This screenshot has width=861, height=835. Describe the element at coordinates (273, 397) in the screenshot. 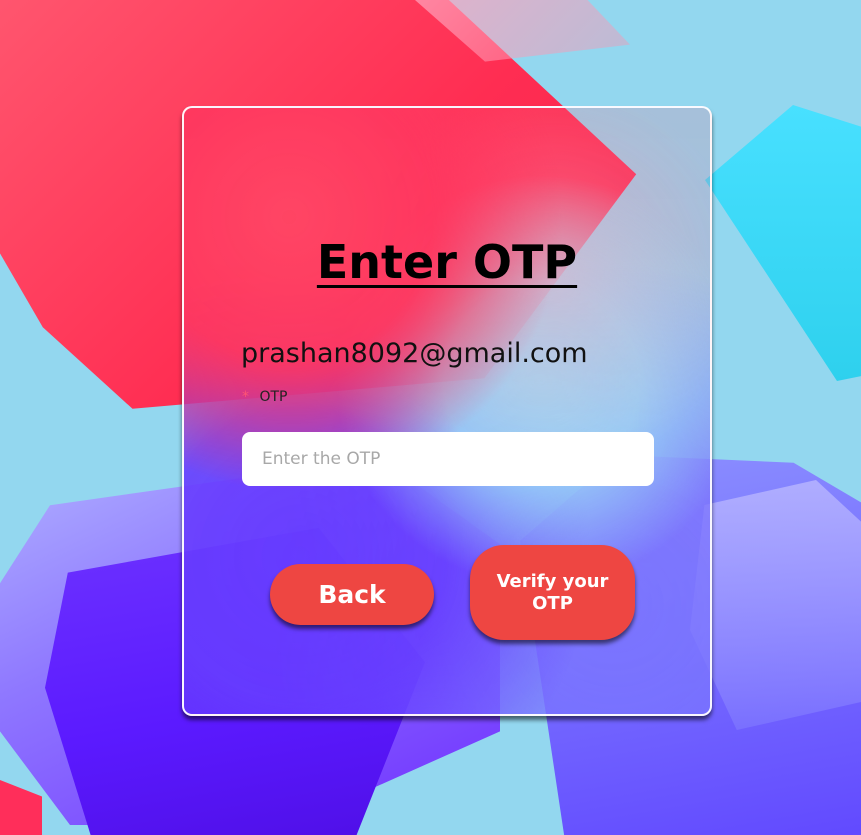

I see `otp-label-text: OTP` at that location.